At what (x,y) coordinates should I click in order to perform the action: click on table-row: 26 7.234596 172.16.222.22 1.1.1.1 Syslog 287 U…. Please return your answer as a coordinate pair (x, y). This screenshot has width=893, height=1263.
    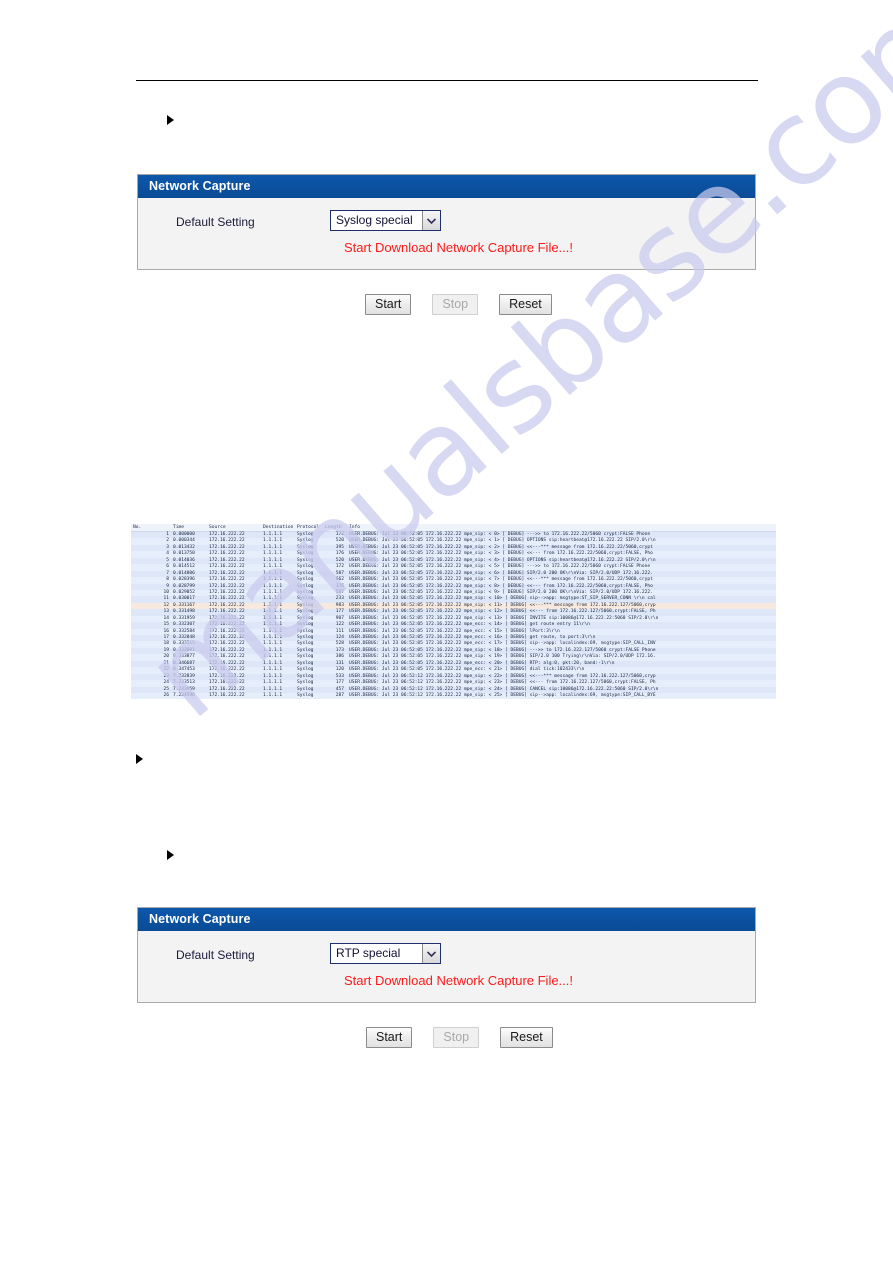
    Looking at the image, I should click on (453, 696).